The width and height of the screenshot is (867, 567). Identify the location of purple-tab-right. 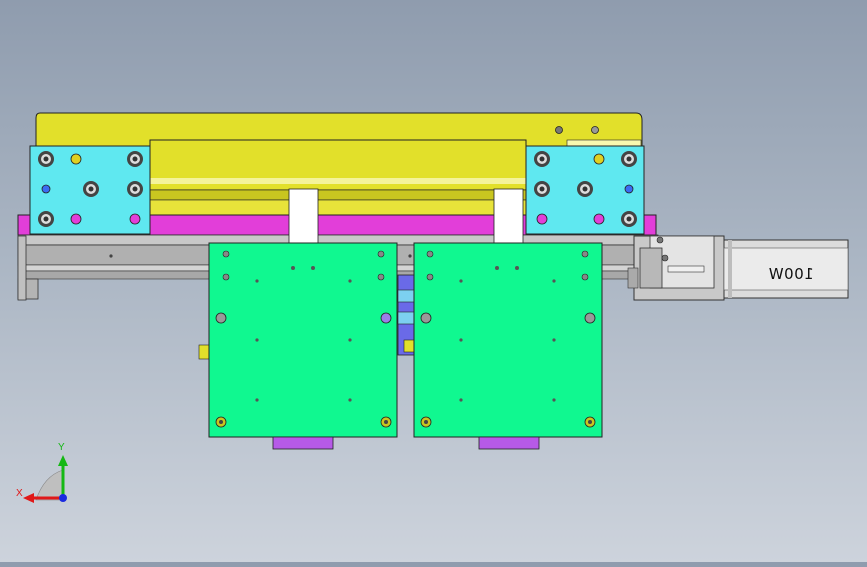
(509, 443).